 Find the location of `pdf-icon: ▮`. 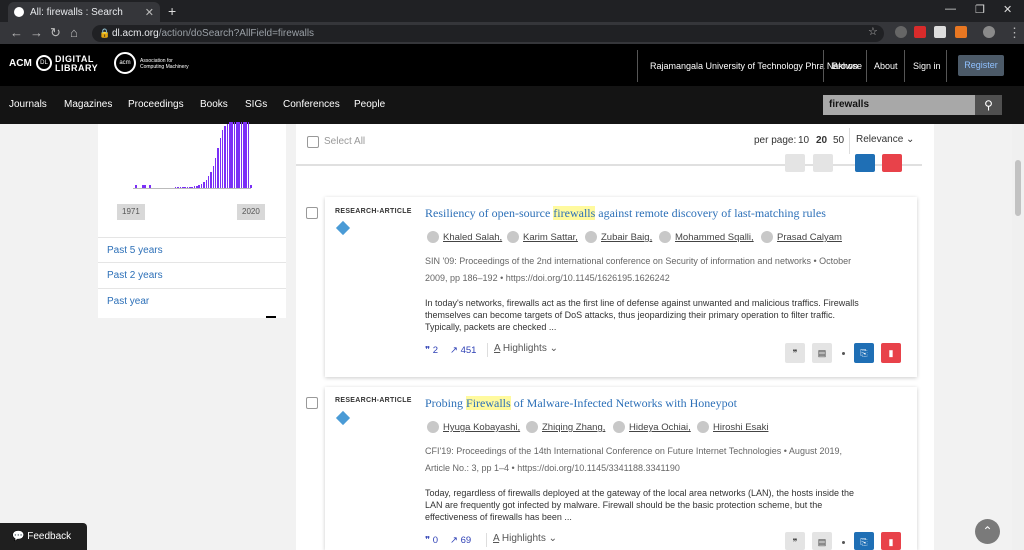

pdf-icon: ▮ is located at coordinates (891, 542).